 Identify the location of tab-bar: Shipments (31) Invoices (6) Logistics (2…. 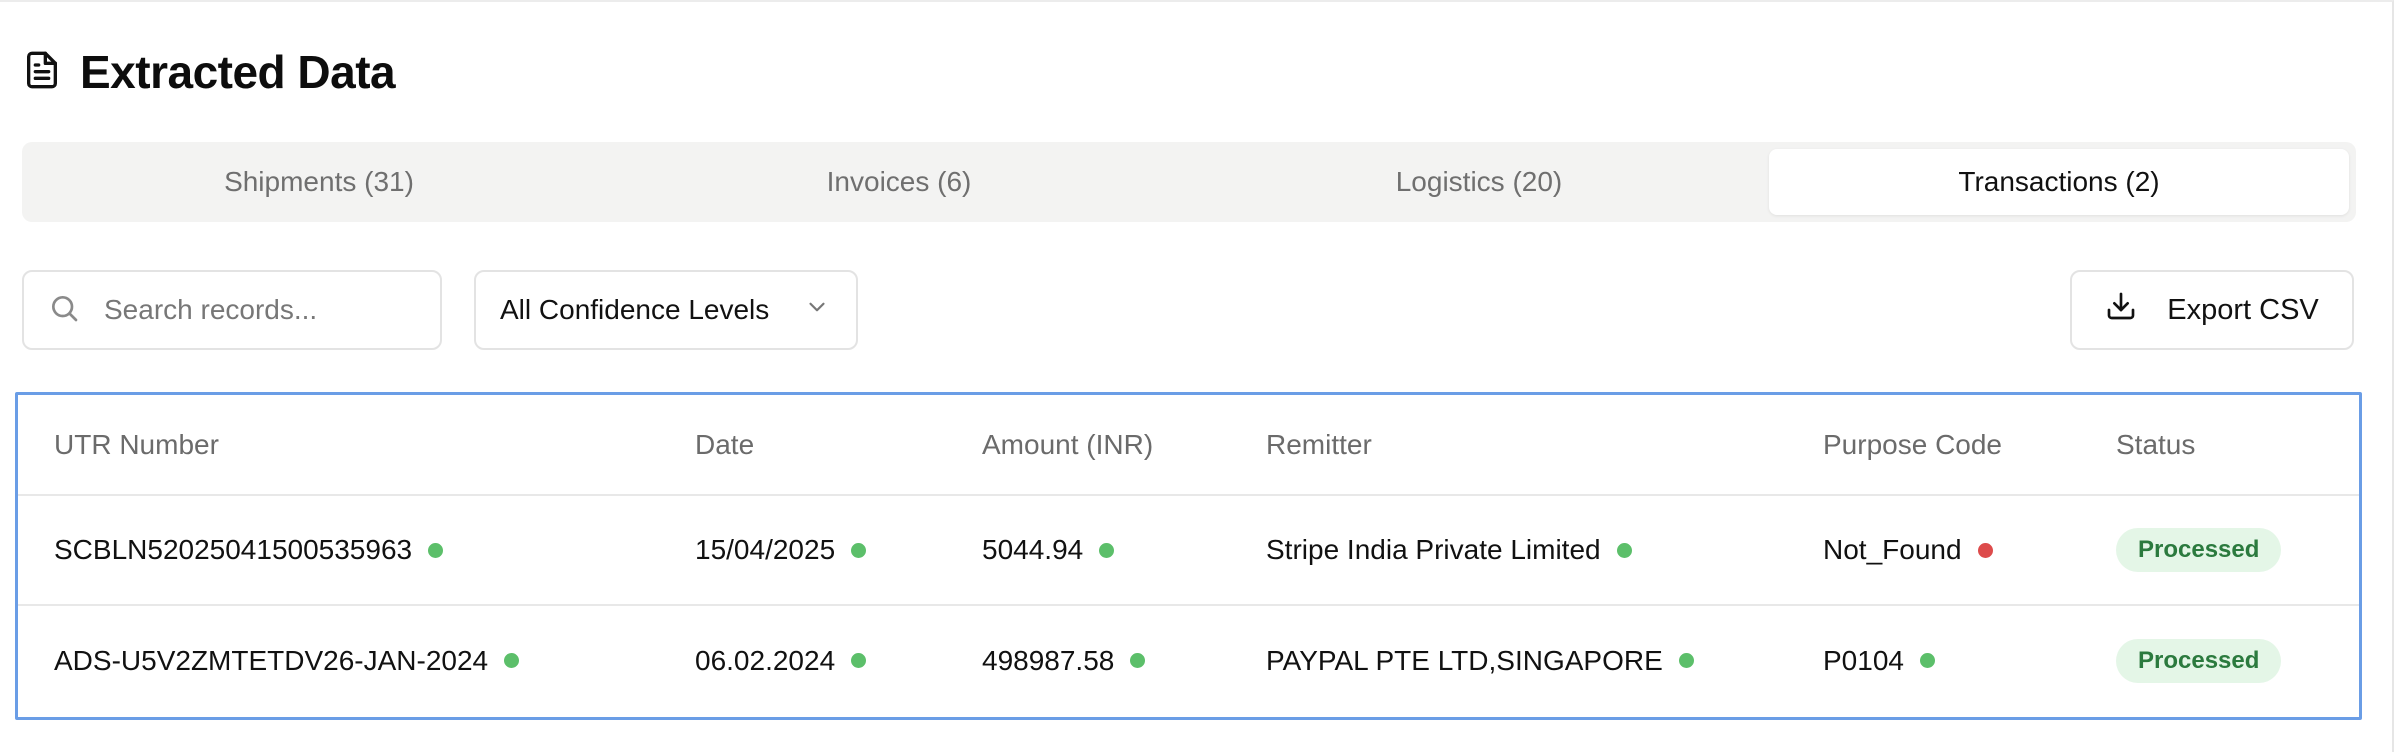
(1189, 182).